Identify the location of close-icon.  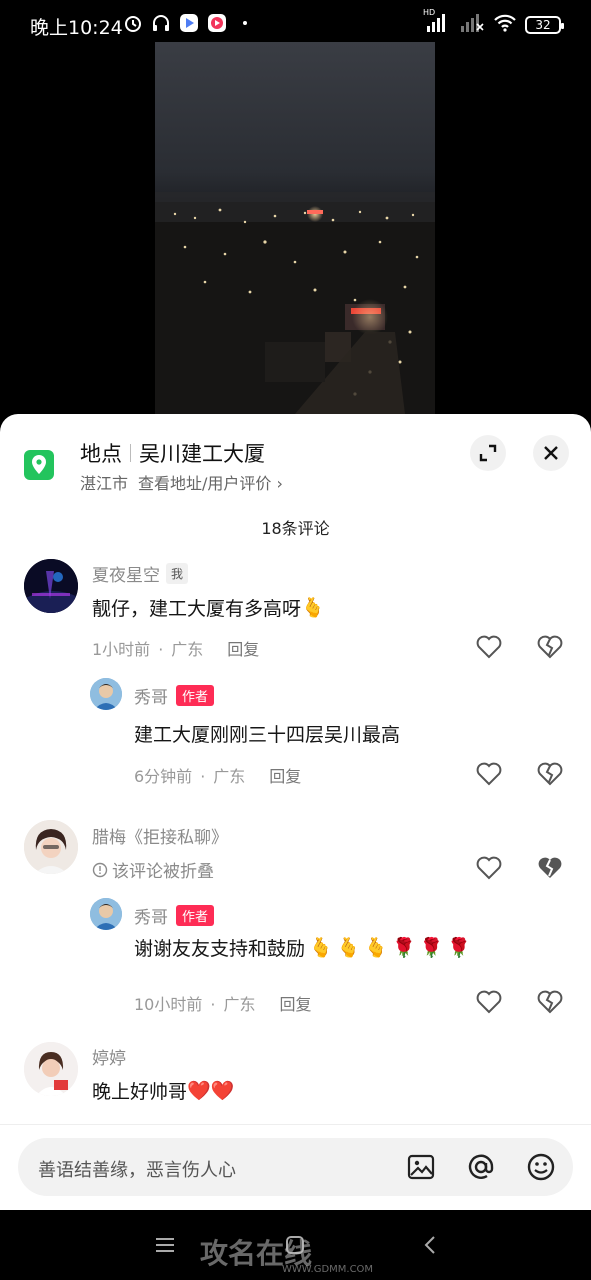
(551, 453).